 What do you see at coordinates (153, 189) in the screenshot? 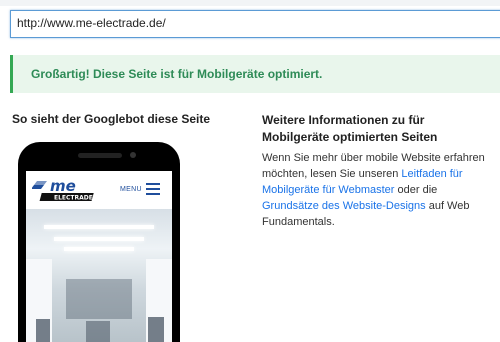
I see `hamburger-menu-icon` at bounding box center [153, 189].